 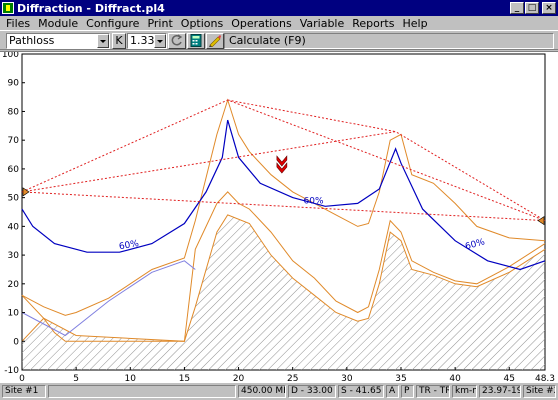 I want to click on close-button: ×, so click(x=549, y=8).